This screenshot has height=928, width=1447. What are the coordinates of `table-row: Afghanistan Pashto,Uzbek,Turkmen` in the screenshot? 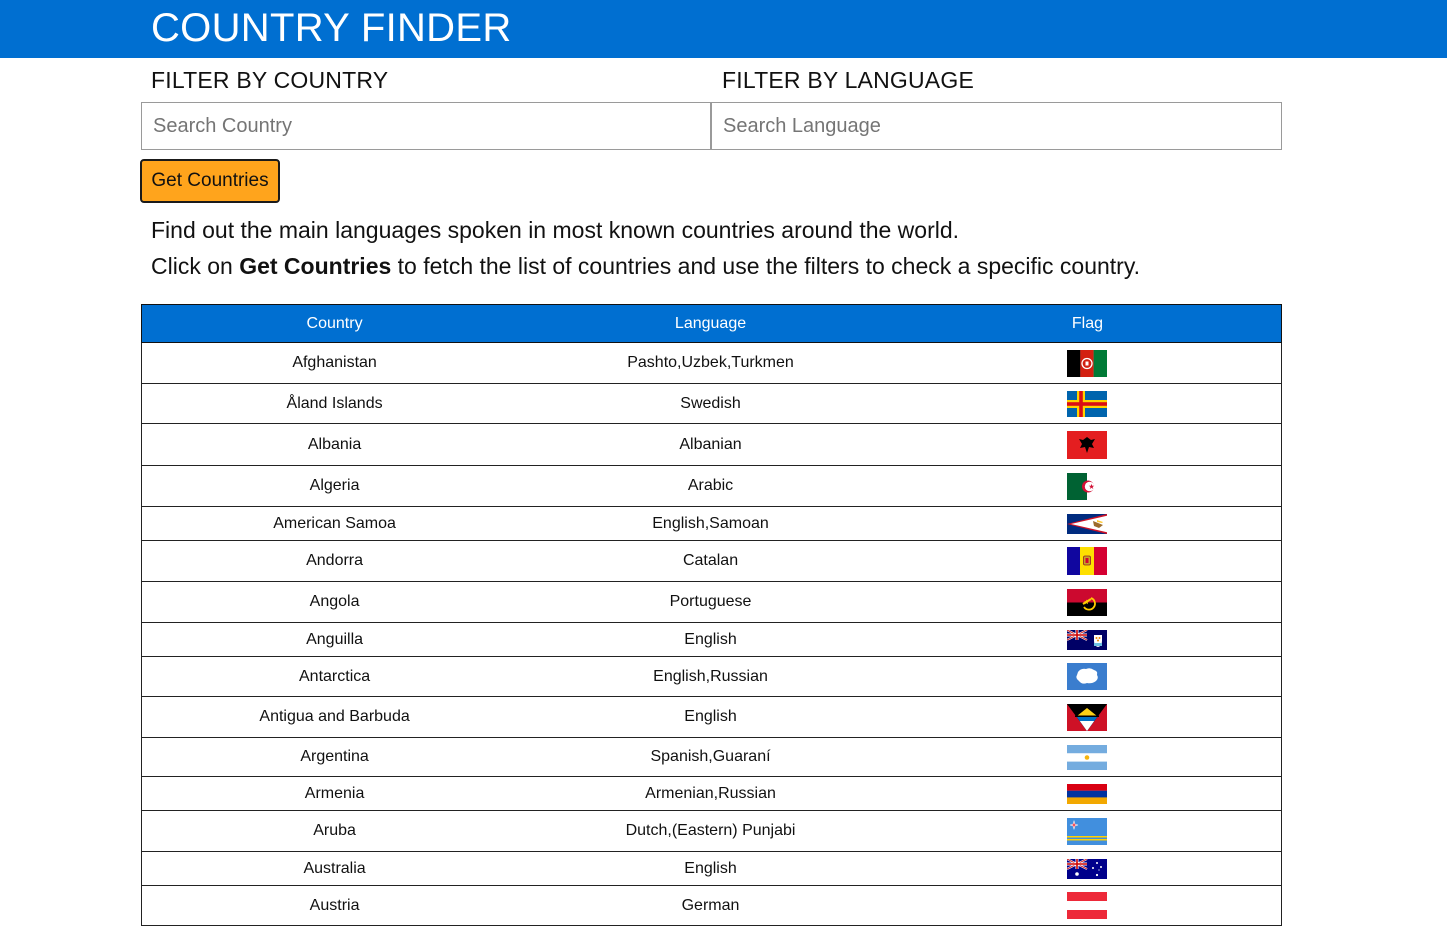 It's located at (711, 363).